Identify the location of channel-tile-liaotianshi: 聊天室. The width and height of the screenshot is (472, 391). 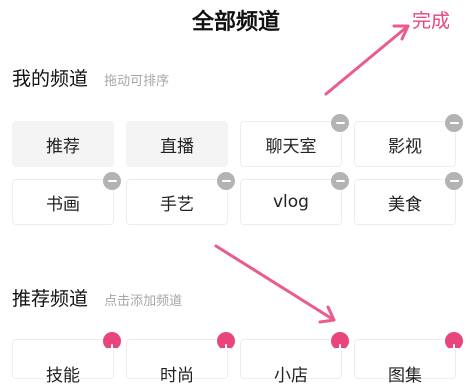
(294, 140).